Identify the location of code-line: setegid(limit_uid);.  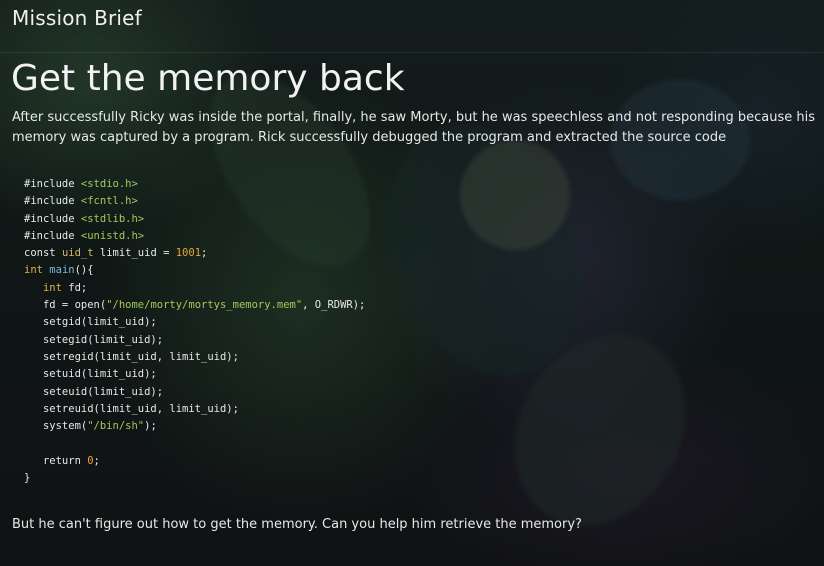
(194, 340).